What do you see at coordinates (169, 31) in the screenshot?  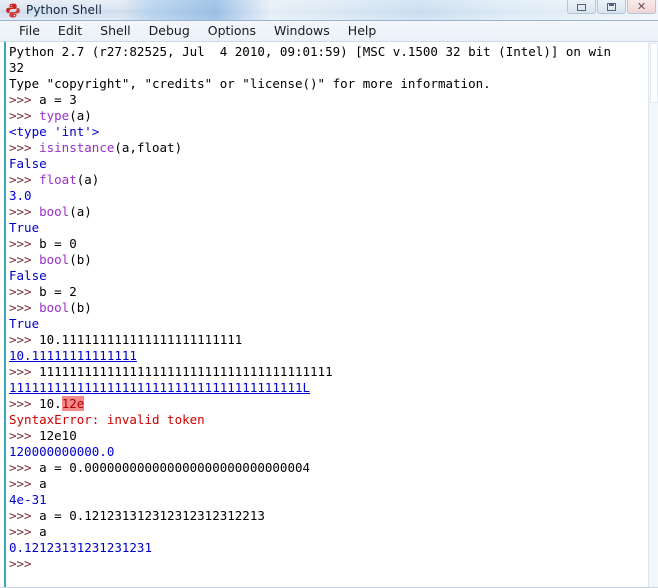 I see `menu-item-debug: Debug` at bounding box center [169, 31].